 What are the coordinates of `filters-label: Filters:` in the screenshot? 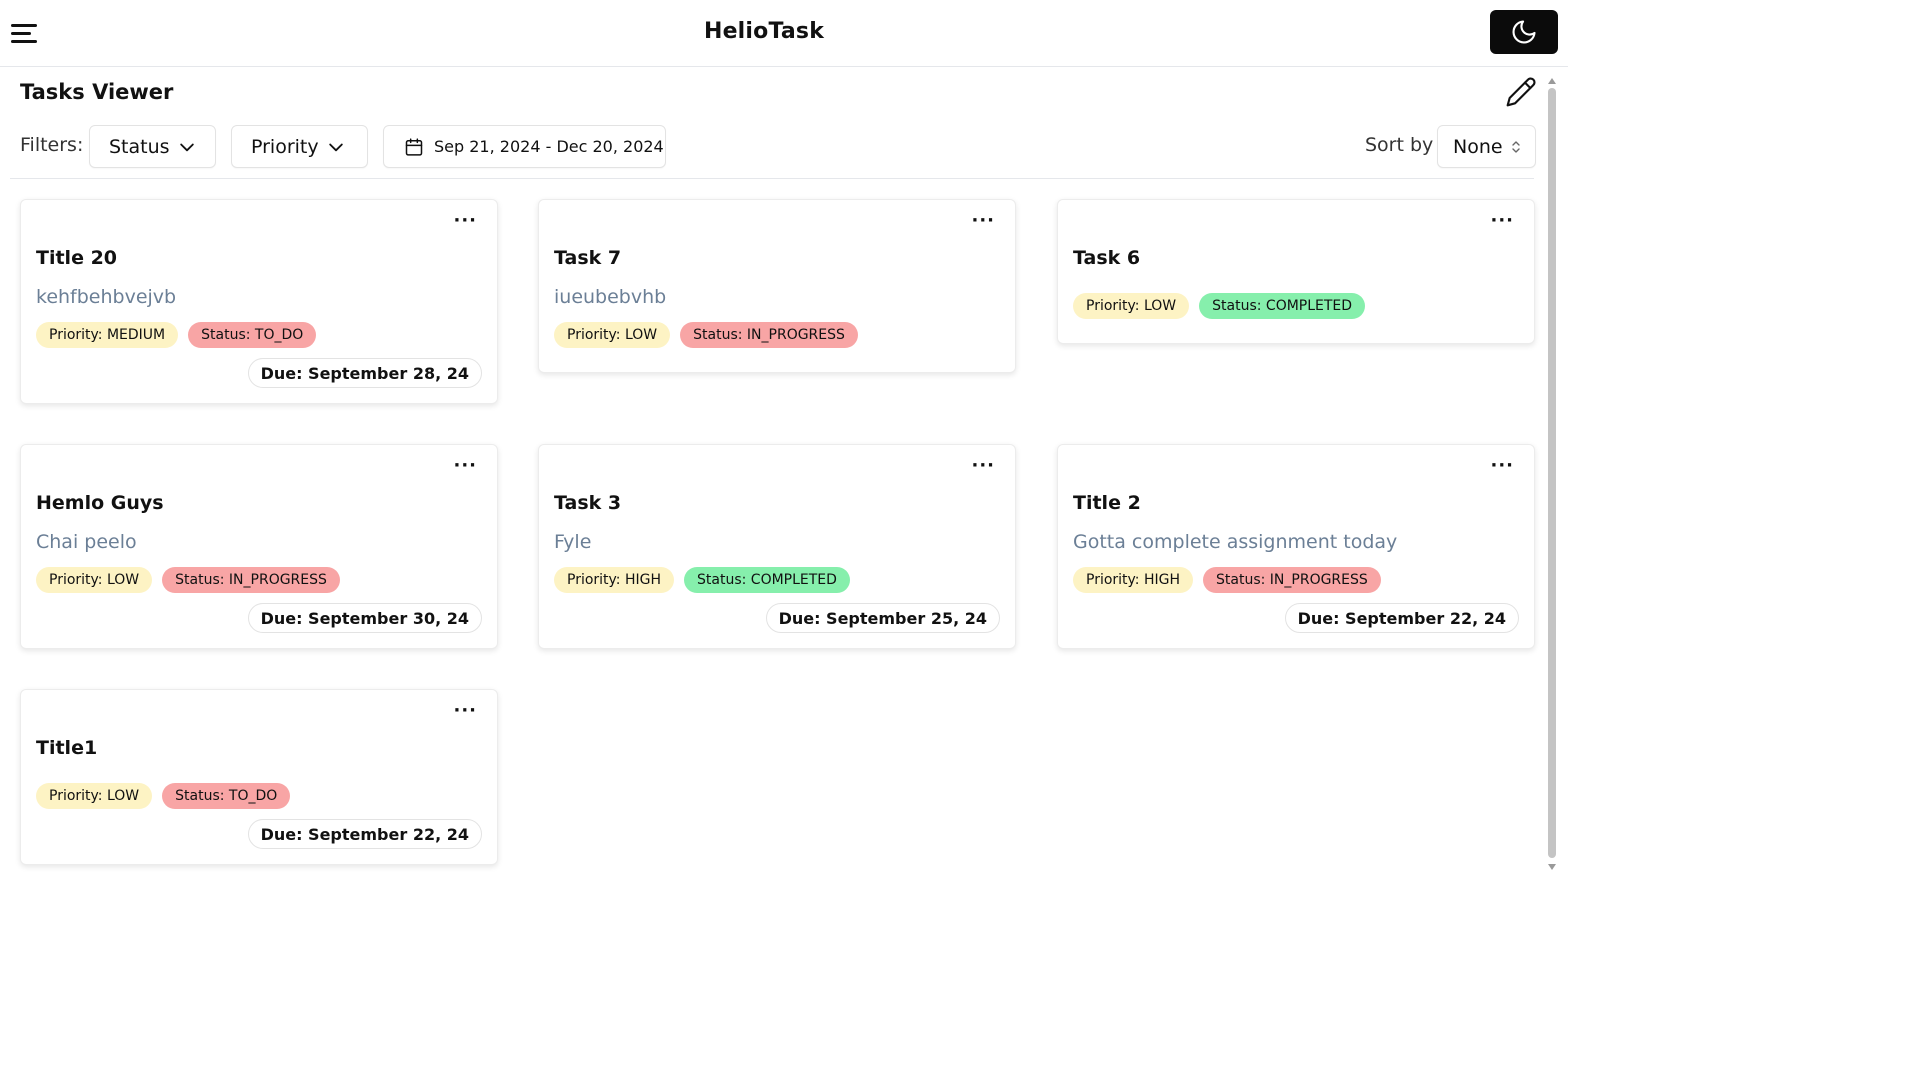 It's located at (52, 145).